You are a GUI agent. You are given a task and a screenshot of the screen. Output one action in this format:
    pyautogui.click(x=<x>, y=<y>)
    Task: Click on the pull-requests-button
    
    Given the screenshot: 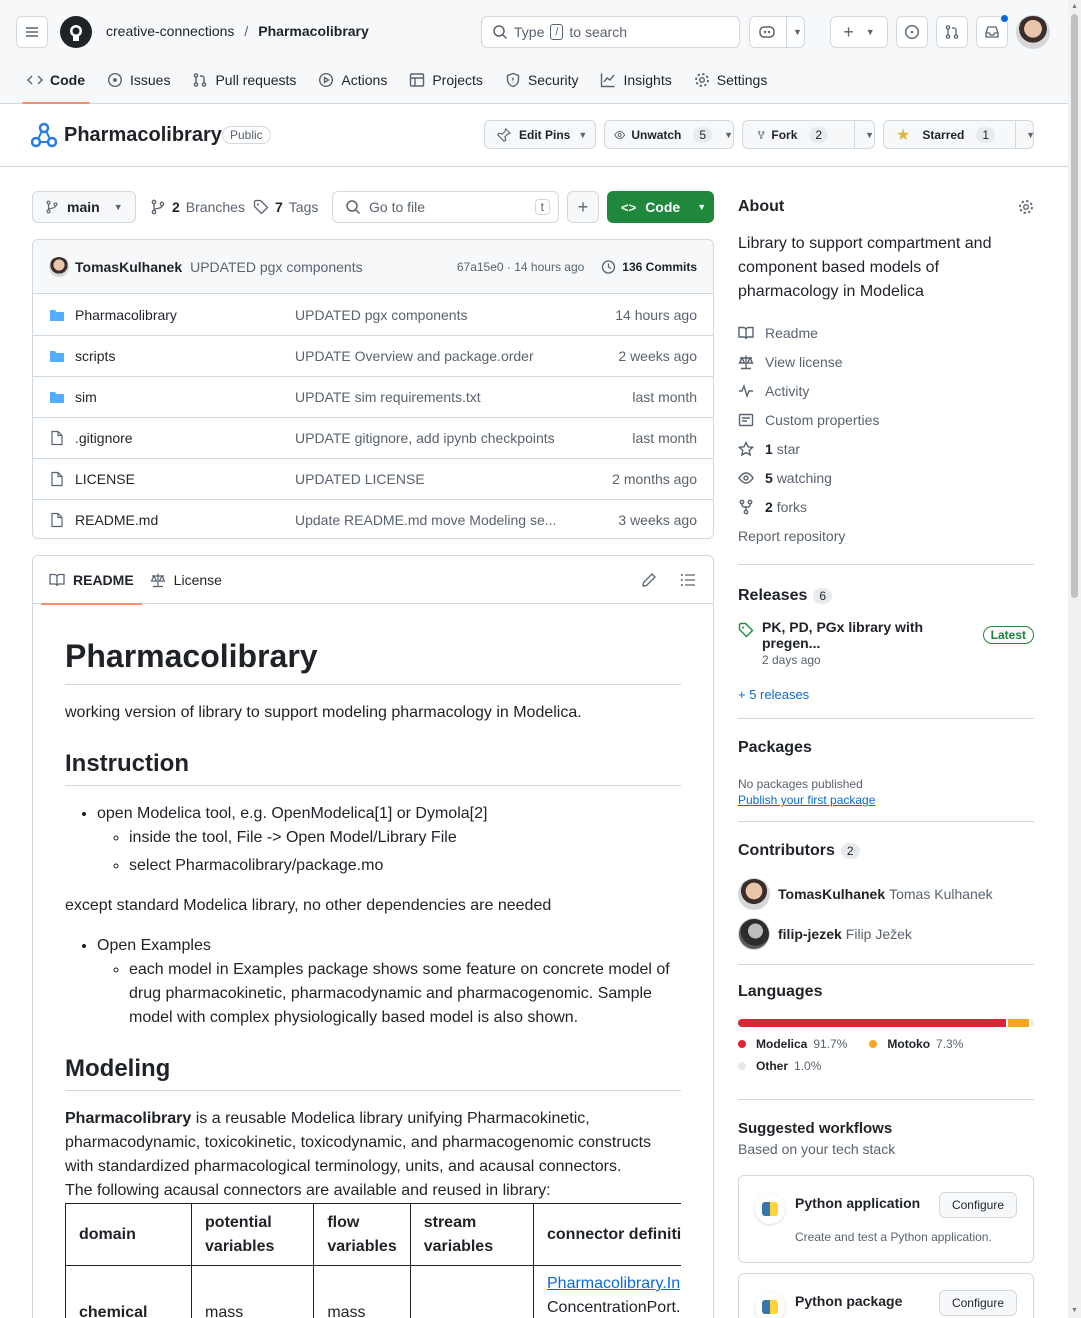 What is the action you would take?
    pyautogui.click(x=952, y=32)
    